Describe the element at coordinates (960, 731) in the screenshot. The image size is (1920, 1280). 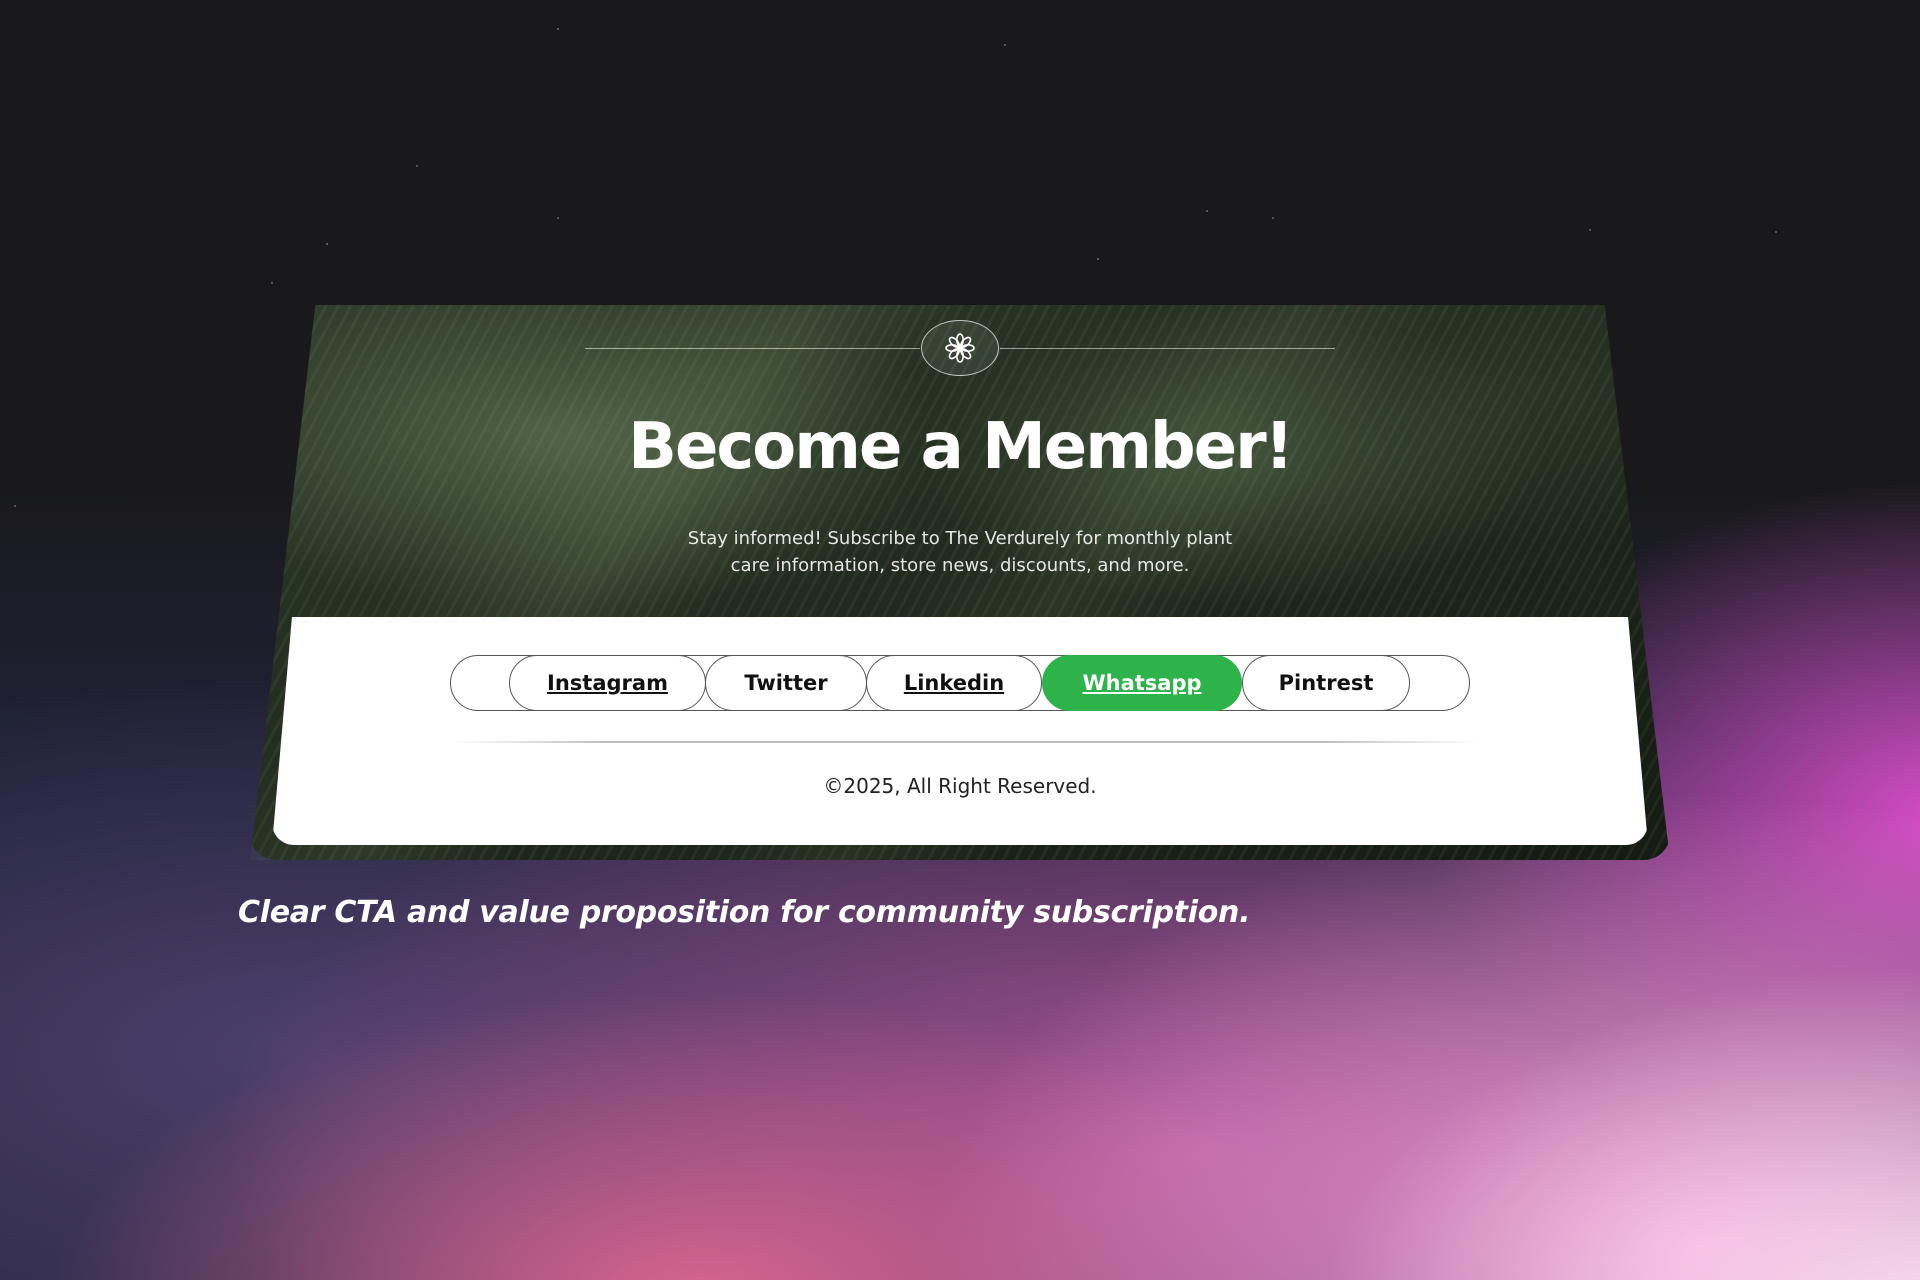
I see `footer-panel` at that location.